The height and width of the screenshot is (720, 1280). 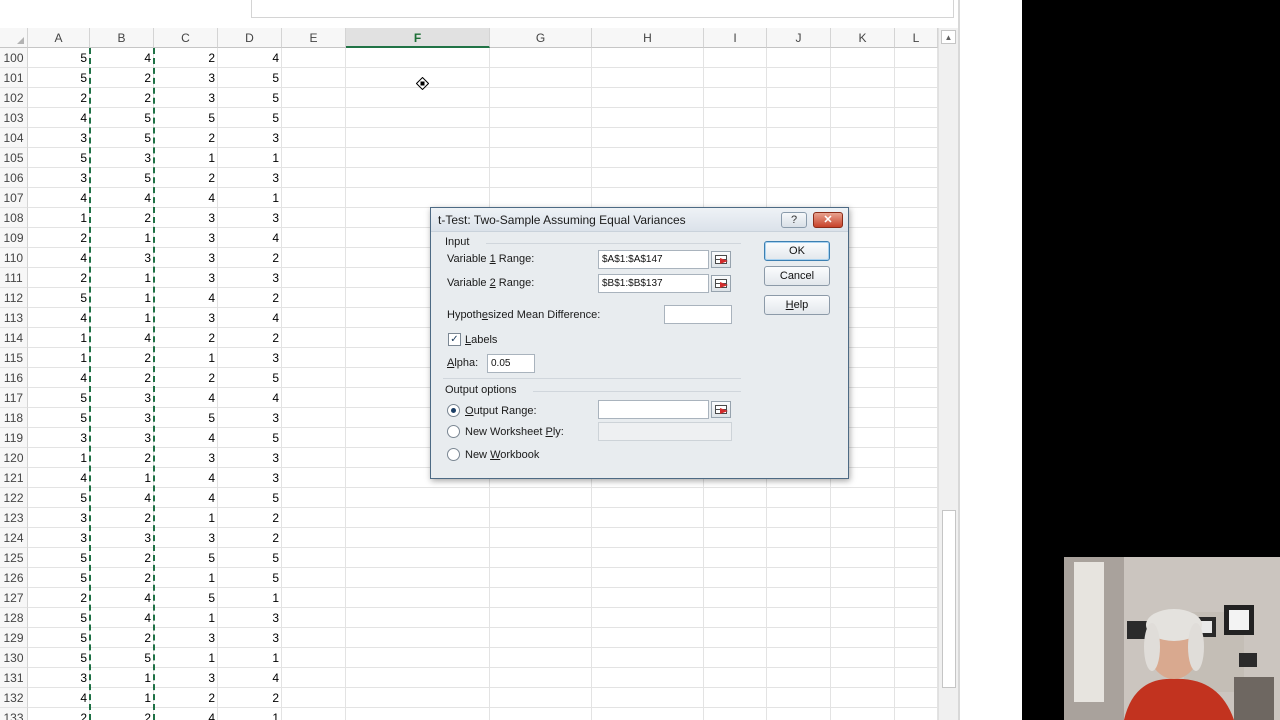 What do you see at coordinates (14, 518) in the screenshot?
I see `row-header: 123` at bounding box center [14, 518].